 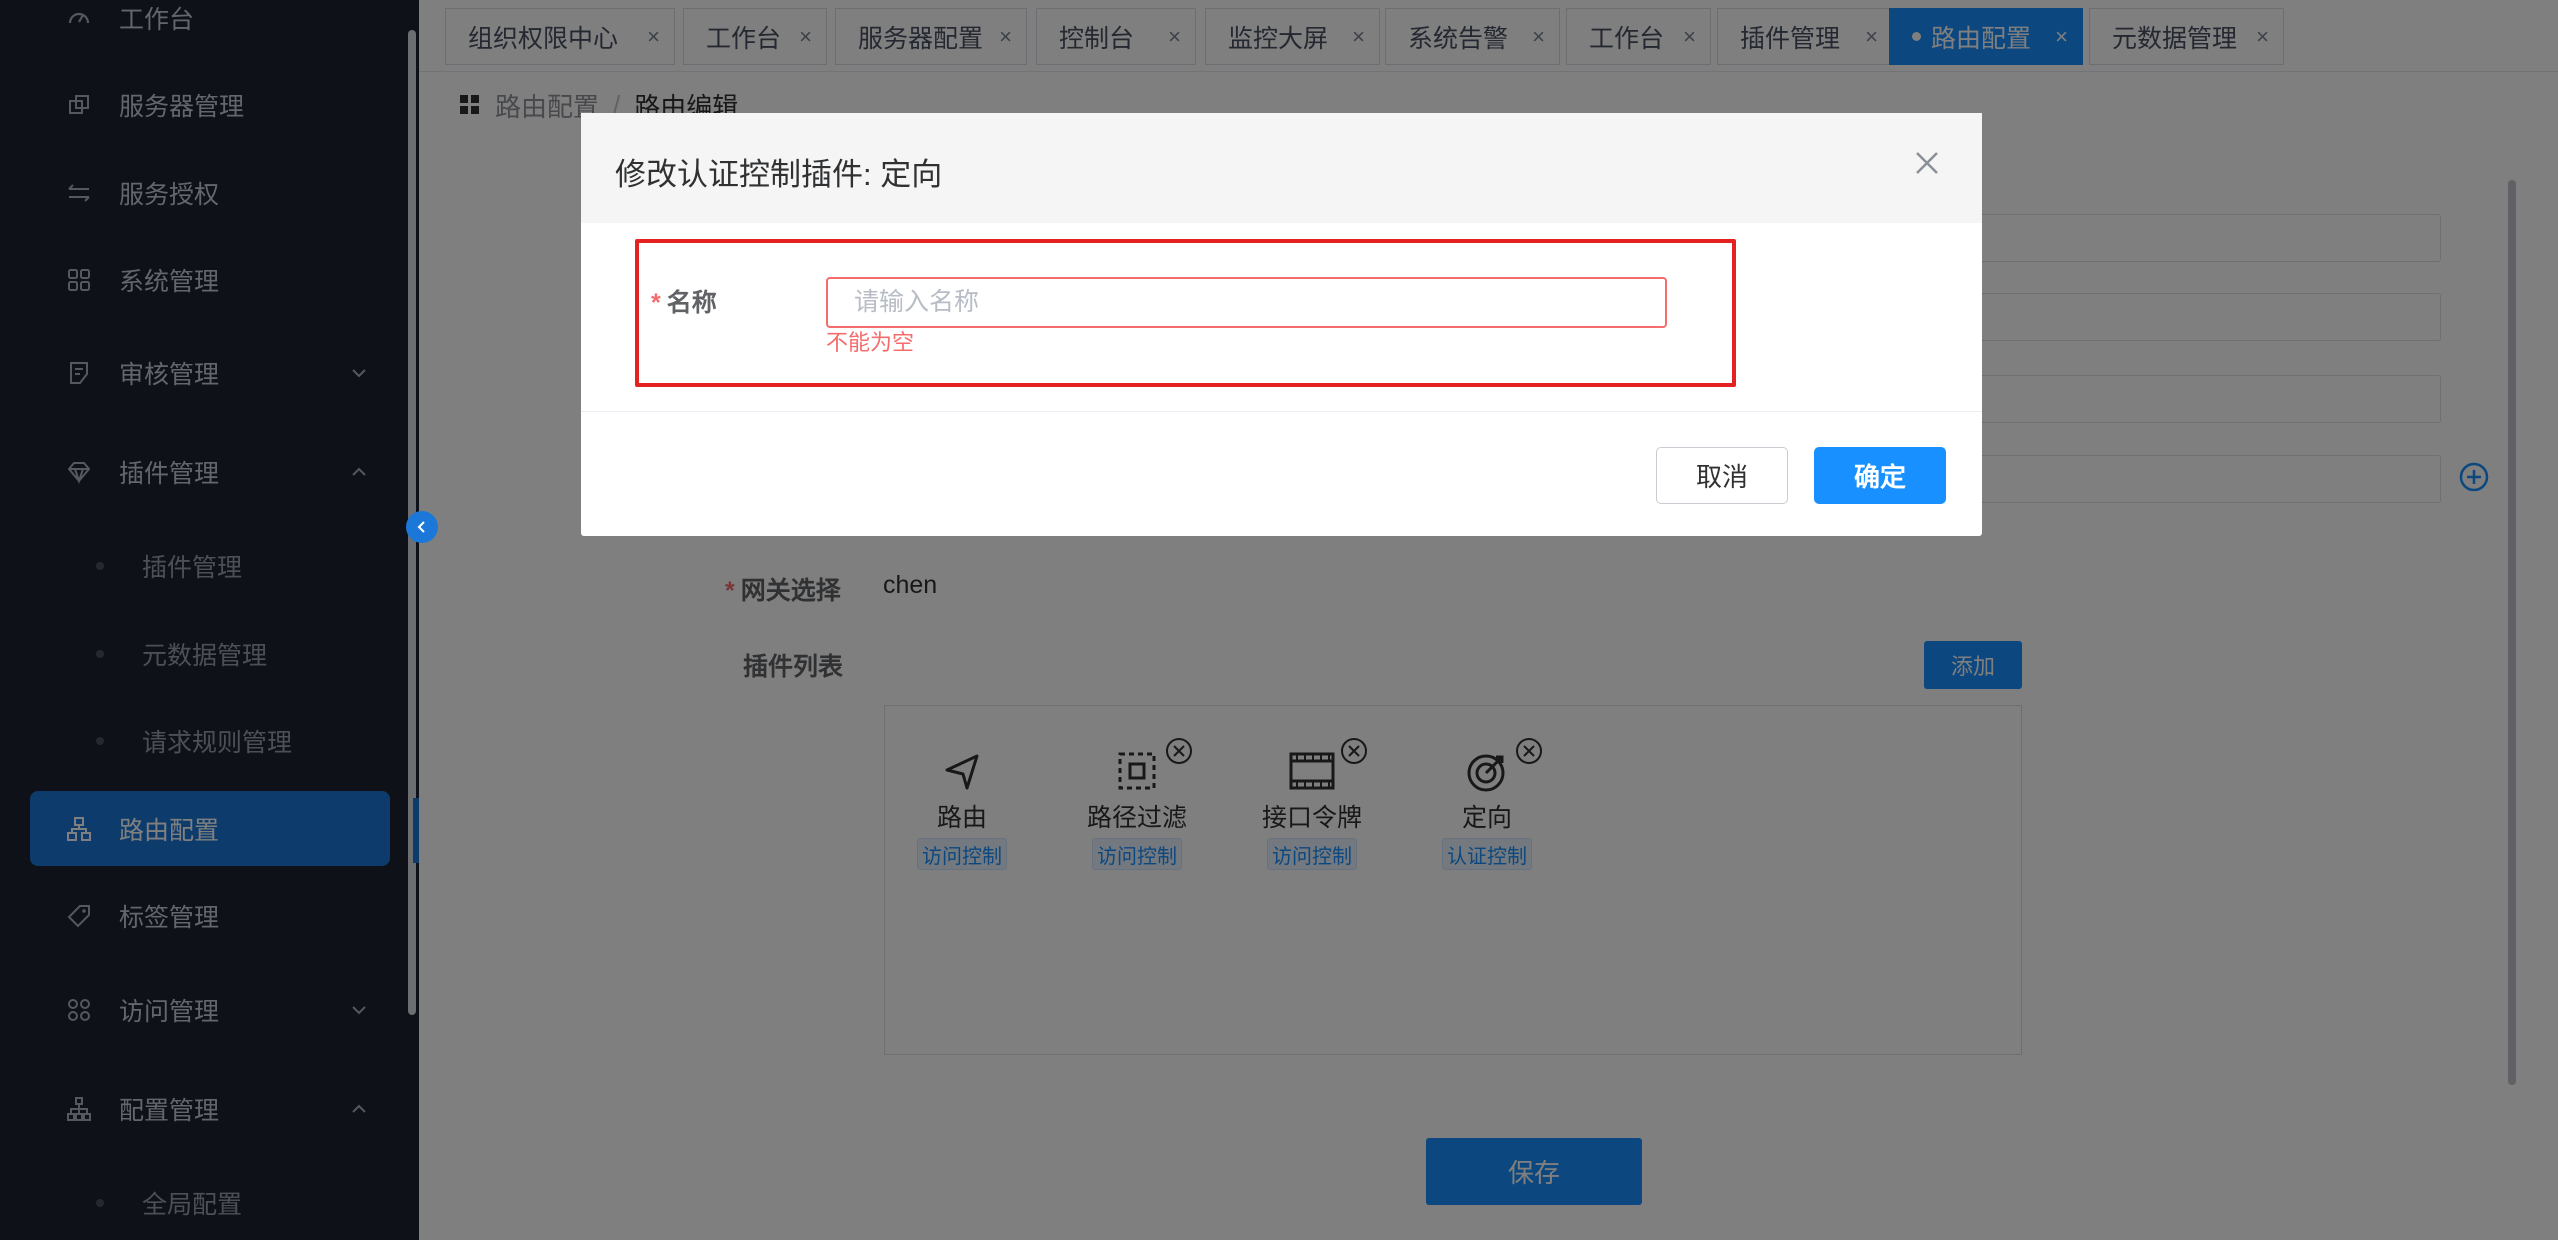 I want to click on name-input, so click(x=1246, y=302).